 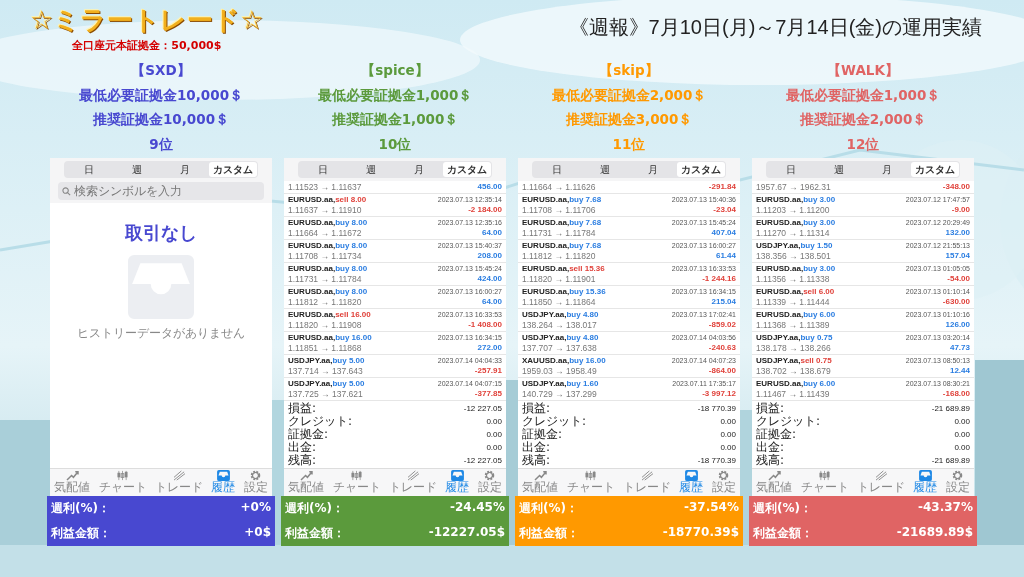 What do you see at coordinates (863, 94) in the screenshot?
I see `minimum-margin: 最低必要証拠金1,000＄` at bounding box center [863, 94].